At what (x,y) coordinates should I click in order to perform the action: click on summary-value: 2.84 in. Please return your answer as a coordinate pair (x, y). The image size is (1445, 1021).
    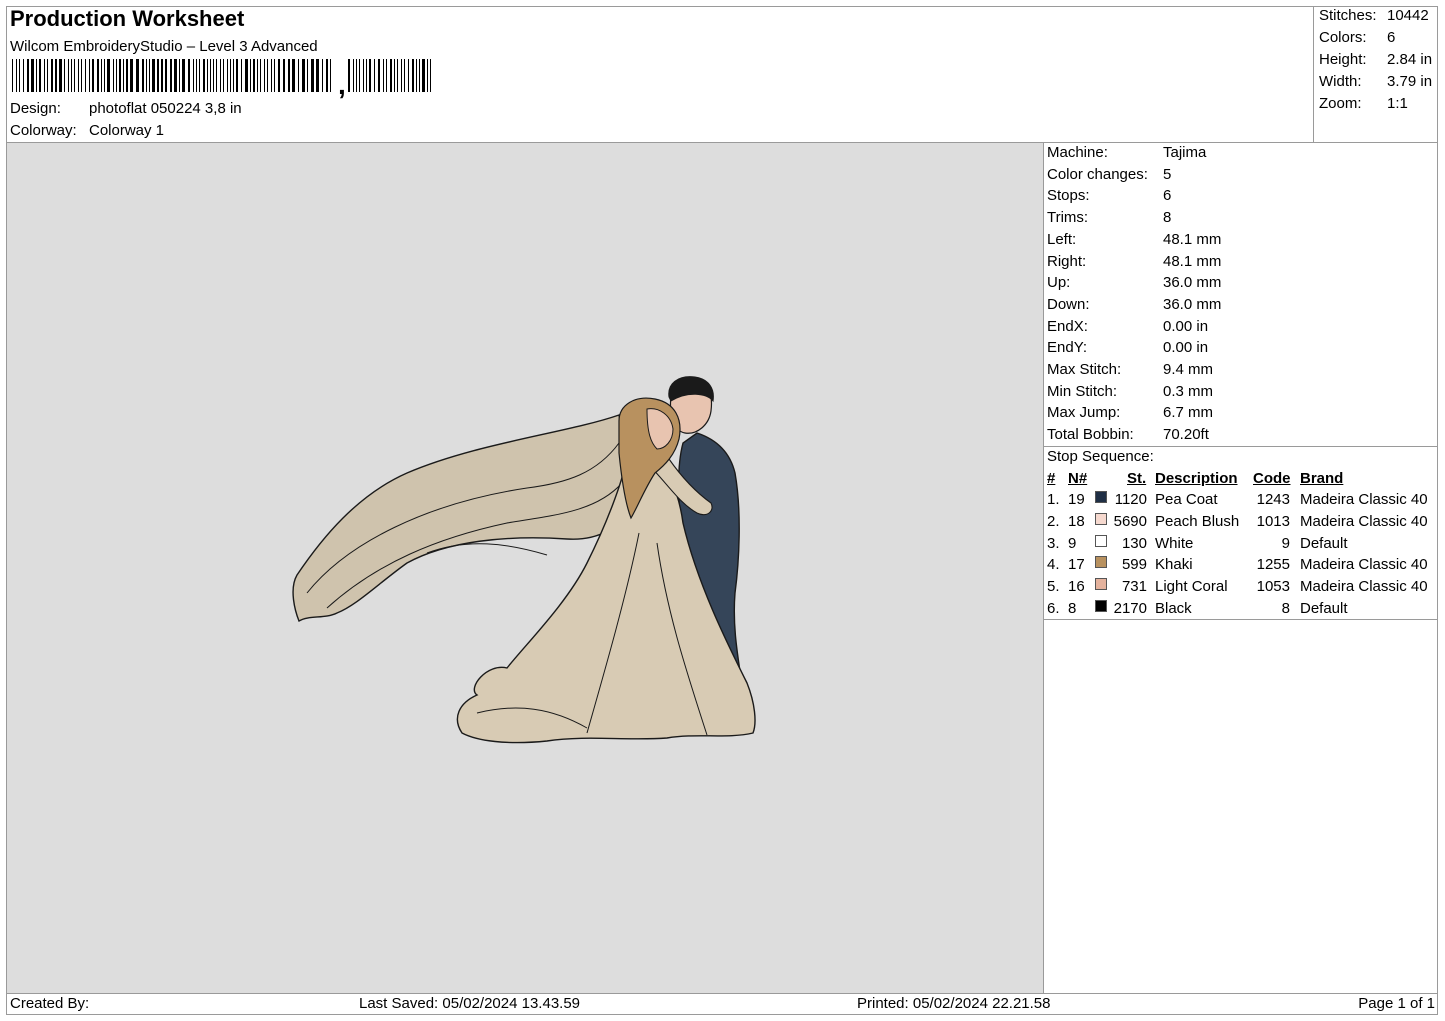
    Looking at the image, I should click on (1410, 59).